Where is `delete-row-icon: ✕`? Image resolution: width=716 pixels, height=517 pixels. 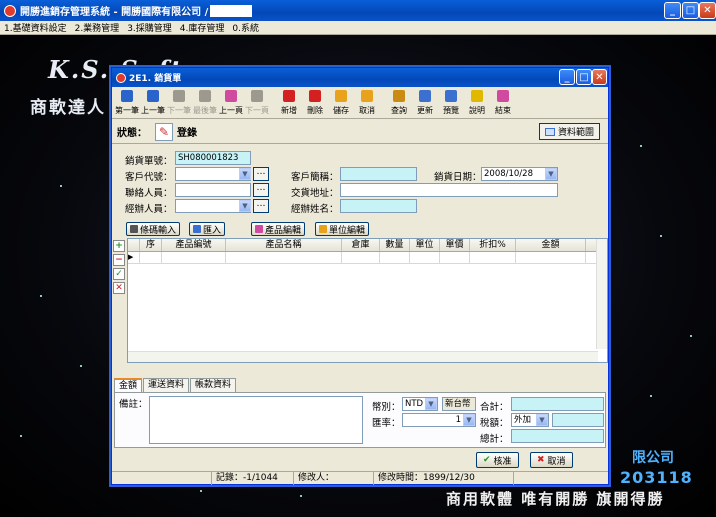 delete-row-icon: ✕ is located at coordinates (119, 288).